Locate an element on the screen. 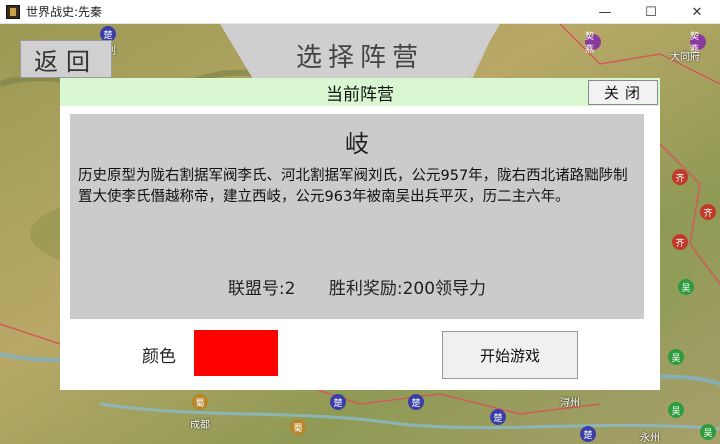  close-button: 关闭 is located at coordinates (623, 92).